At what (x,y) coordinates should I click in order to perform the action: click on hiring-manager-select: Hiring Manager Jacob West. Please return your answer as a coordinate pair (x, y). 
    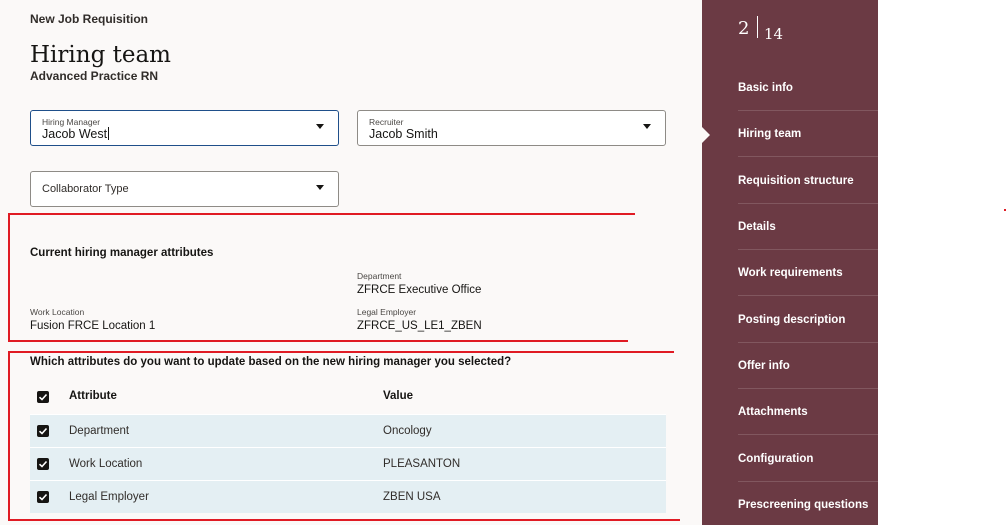
    Looking at the image, I should click on (184, 128).